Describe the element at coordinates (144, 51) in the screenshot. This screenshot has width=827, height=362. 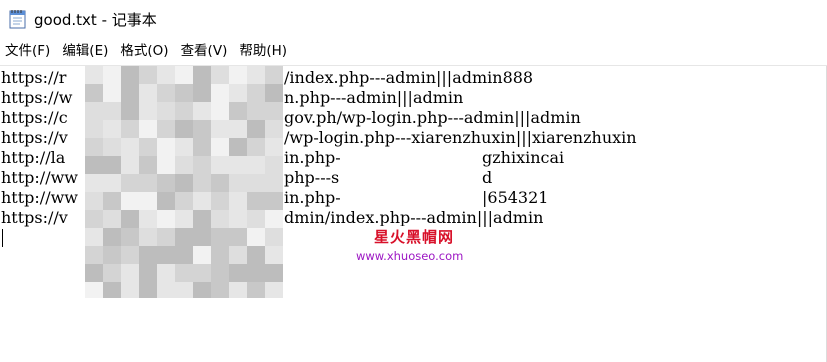
I see `menu-format: 格式(O)` at that location.